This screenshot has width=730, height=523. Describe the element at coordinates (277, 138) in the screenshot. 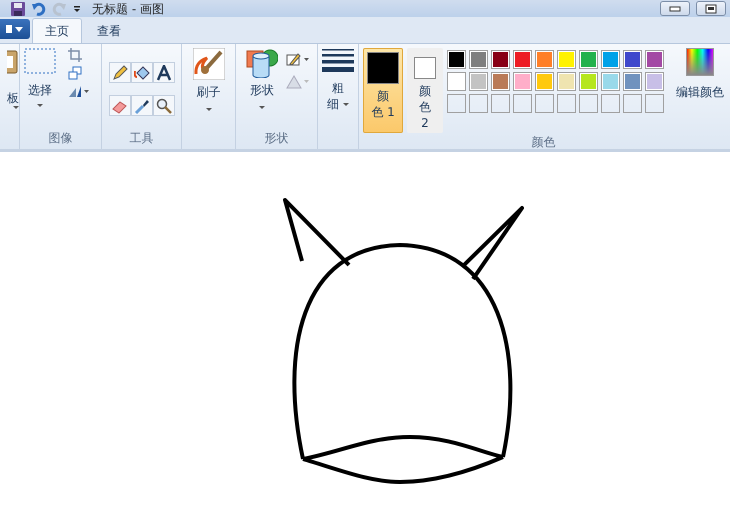

I see `group-label: 形状` at that location.